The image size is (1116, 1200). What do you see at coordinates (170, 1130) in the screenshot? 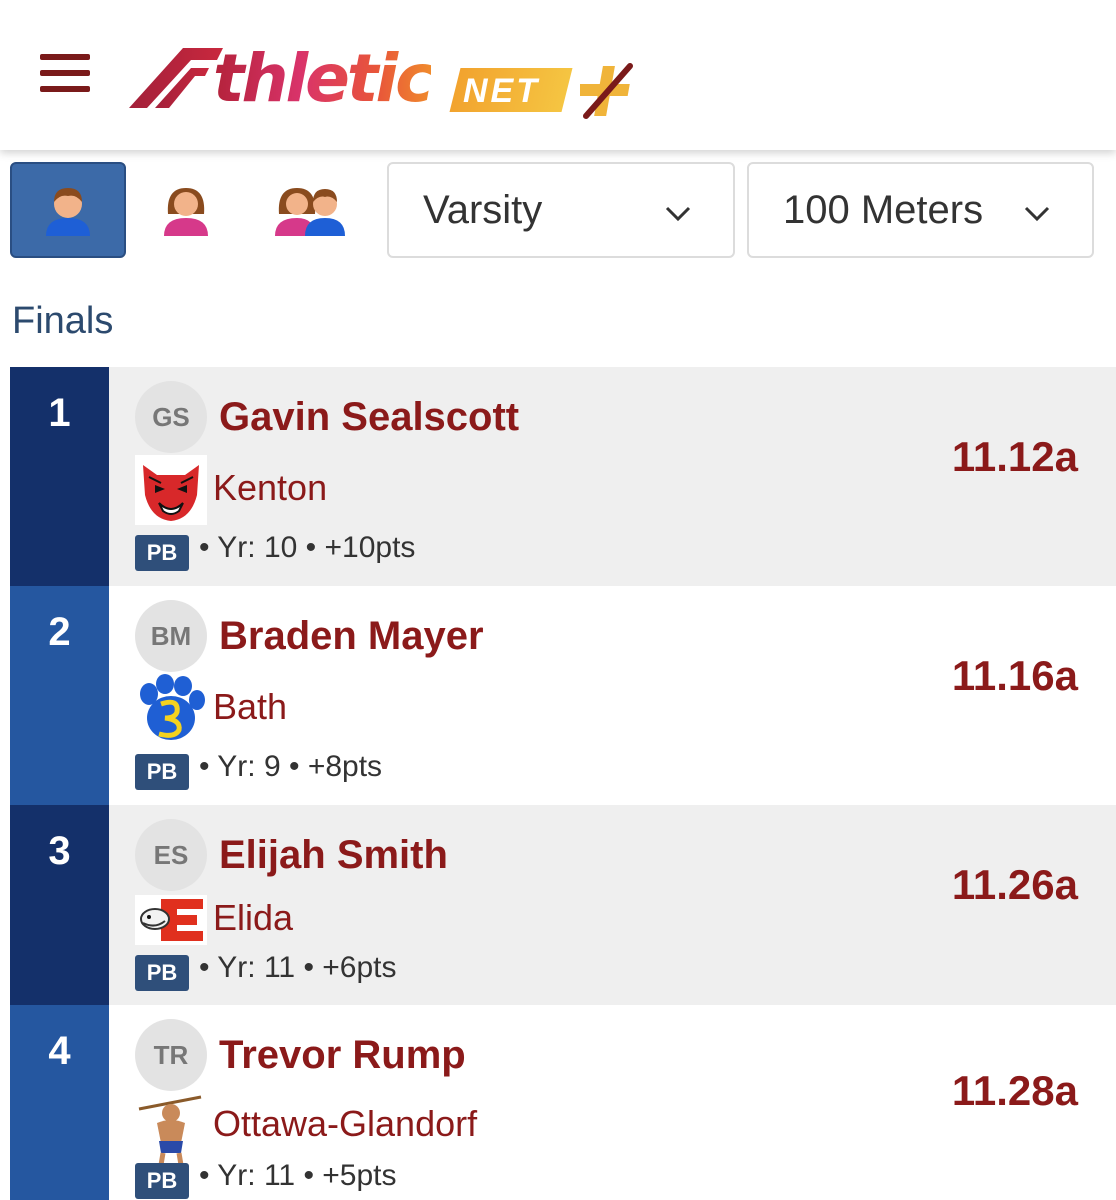
I see `titan-team-logo-icon` at bounding box center [170, 1130].